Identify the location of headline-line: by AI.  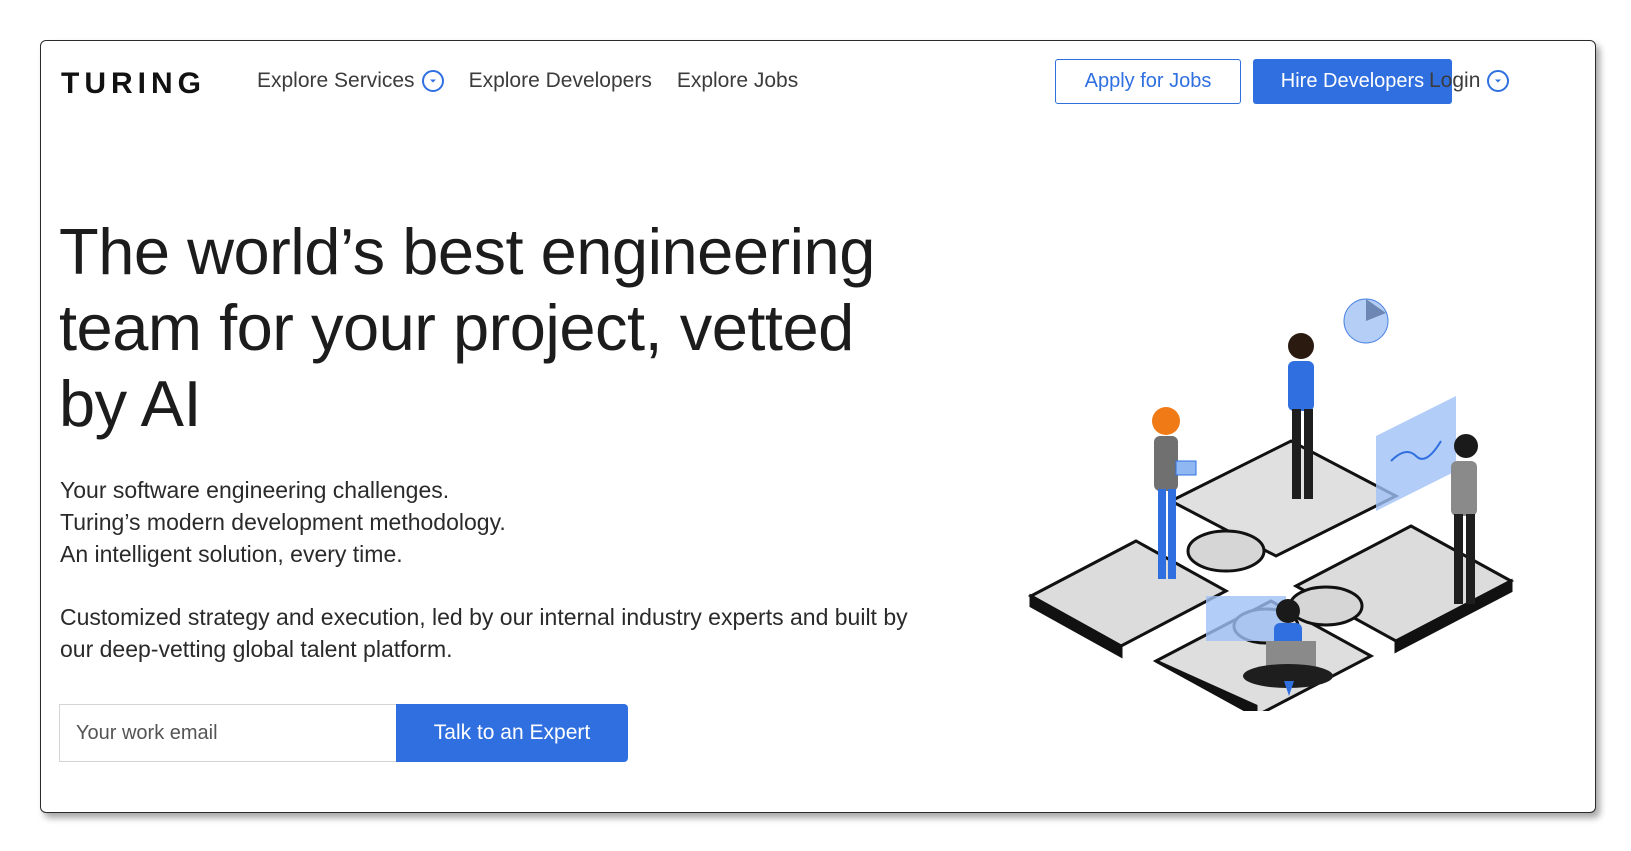
(130, 403).